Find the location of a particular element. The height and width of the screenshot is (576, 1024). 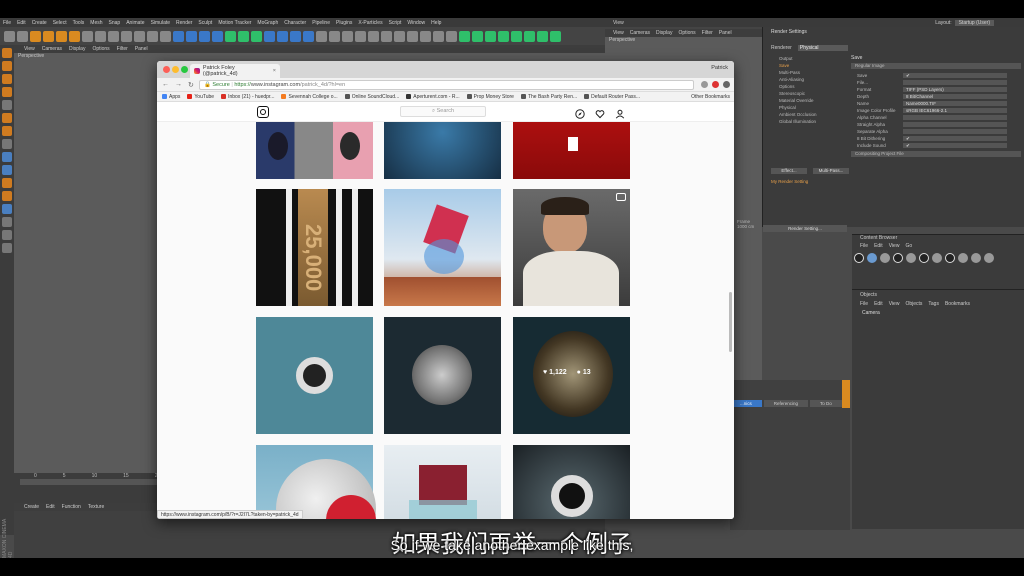

extension-icon is located at coordinates (715, 84).